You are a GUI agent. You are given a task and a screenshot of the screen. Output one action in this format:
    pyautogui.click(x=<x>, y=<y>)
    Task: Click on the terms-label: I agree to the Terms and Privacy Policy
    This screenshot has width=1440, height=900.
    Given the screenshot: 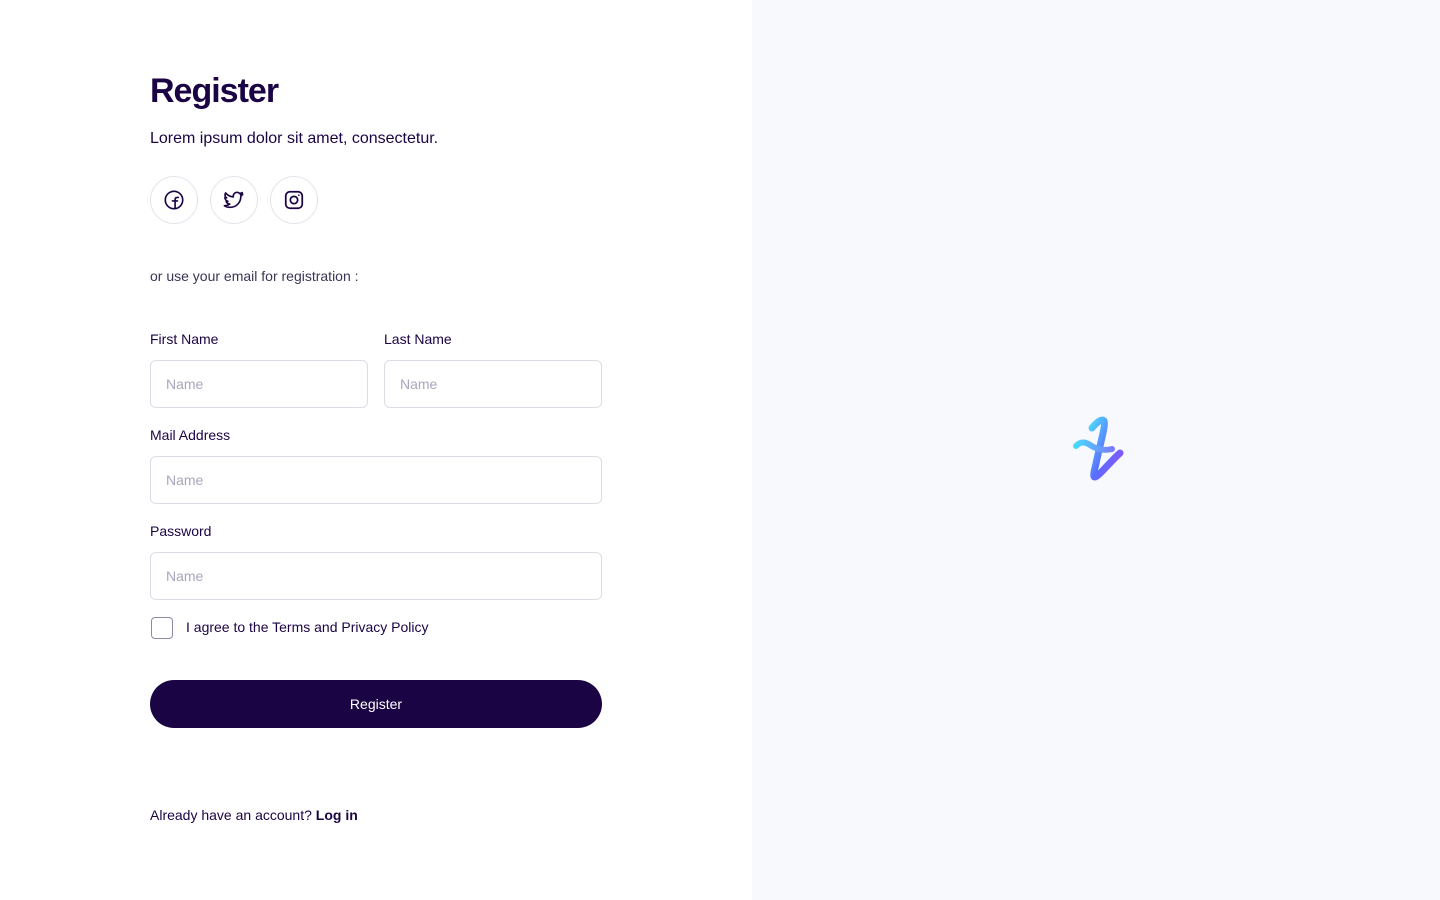 What is the action you would take?
    pyautogui.click(x=307, y=627)
    